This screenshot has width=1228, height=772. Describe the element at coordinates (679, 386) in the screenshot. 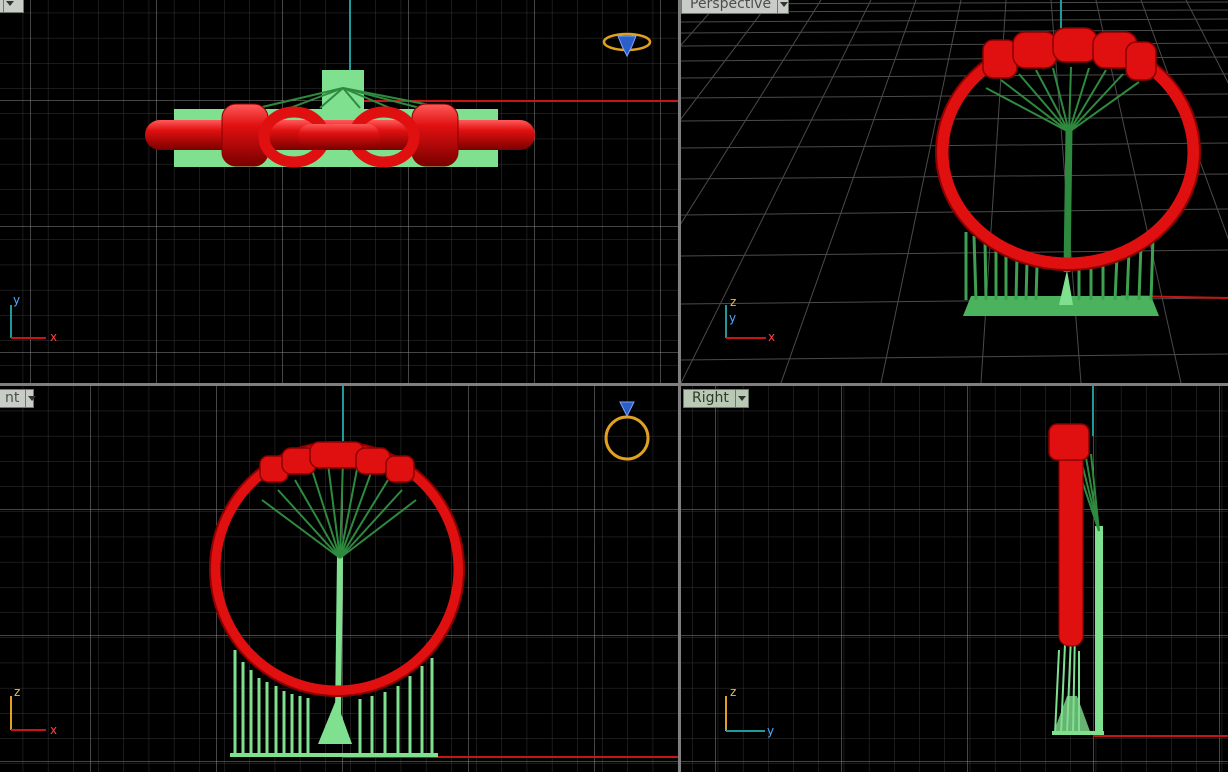

I see `viewport-divider-vertical` at that location.